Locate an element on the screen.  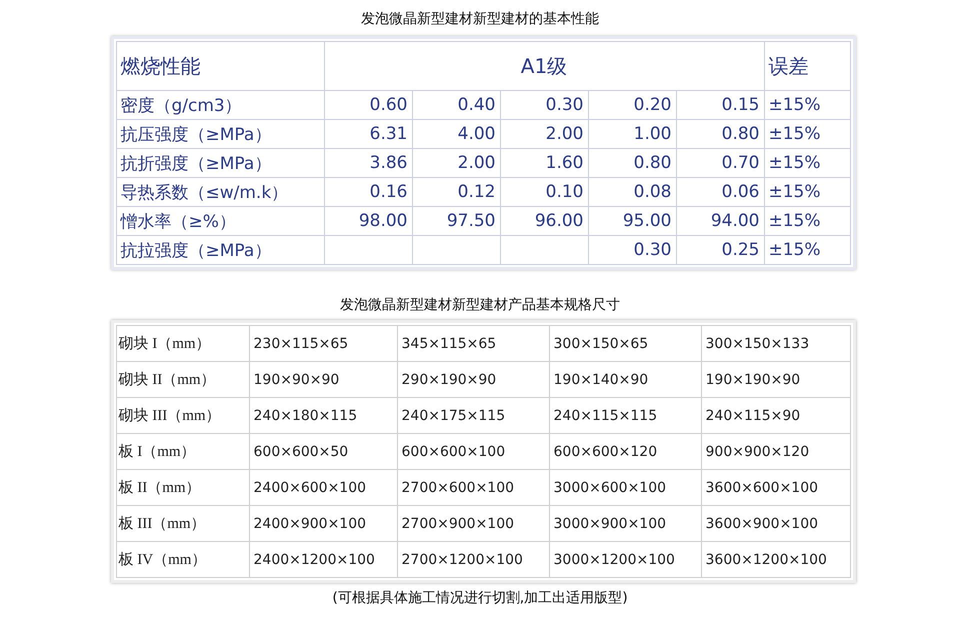
table-header-cell: A1级 is located at coordinates (544, 66).